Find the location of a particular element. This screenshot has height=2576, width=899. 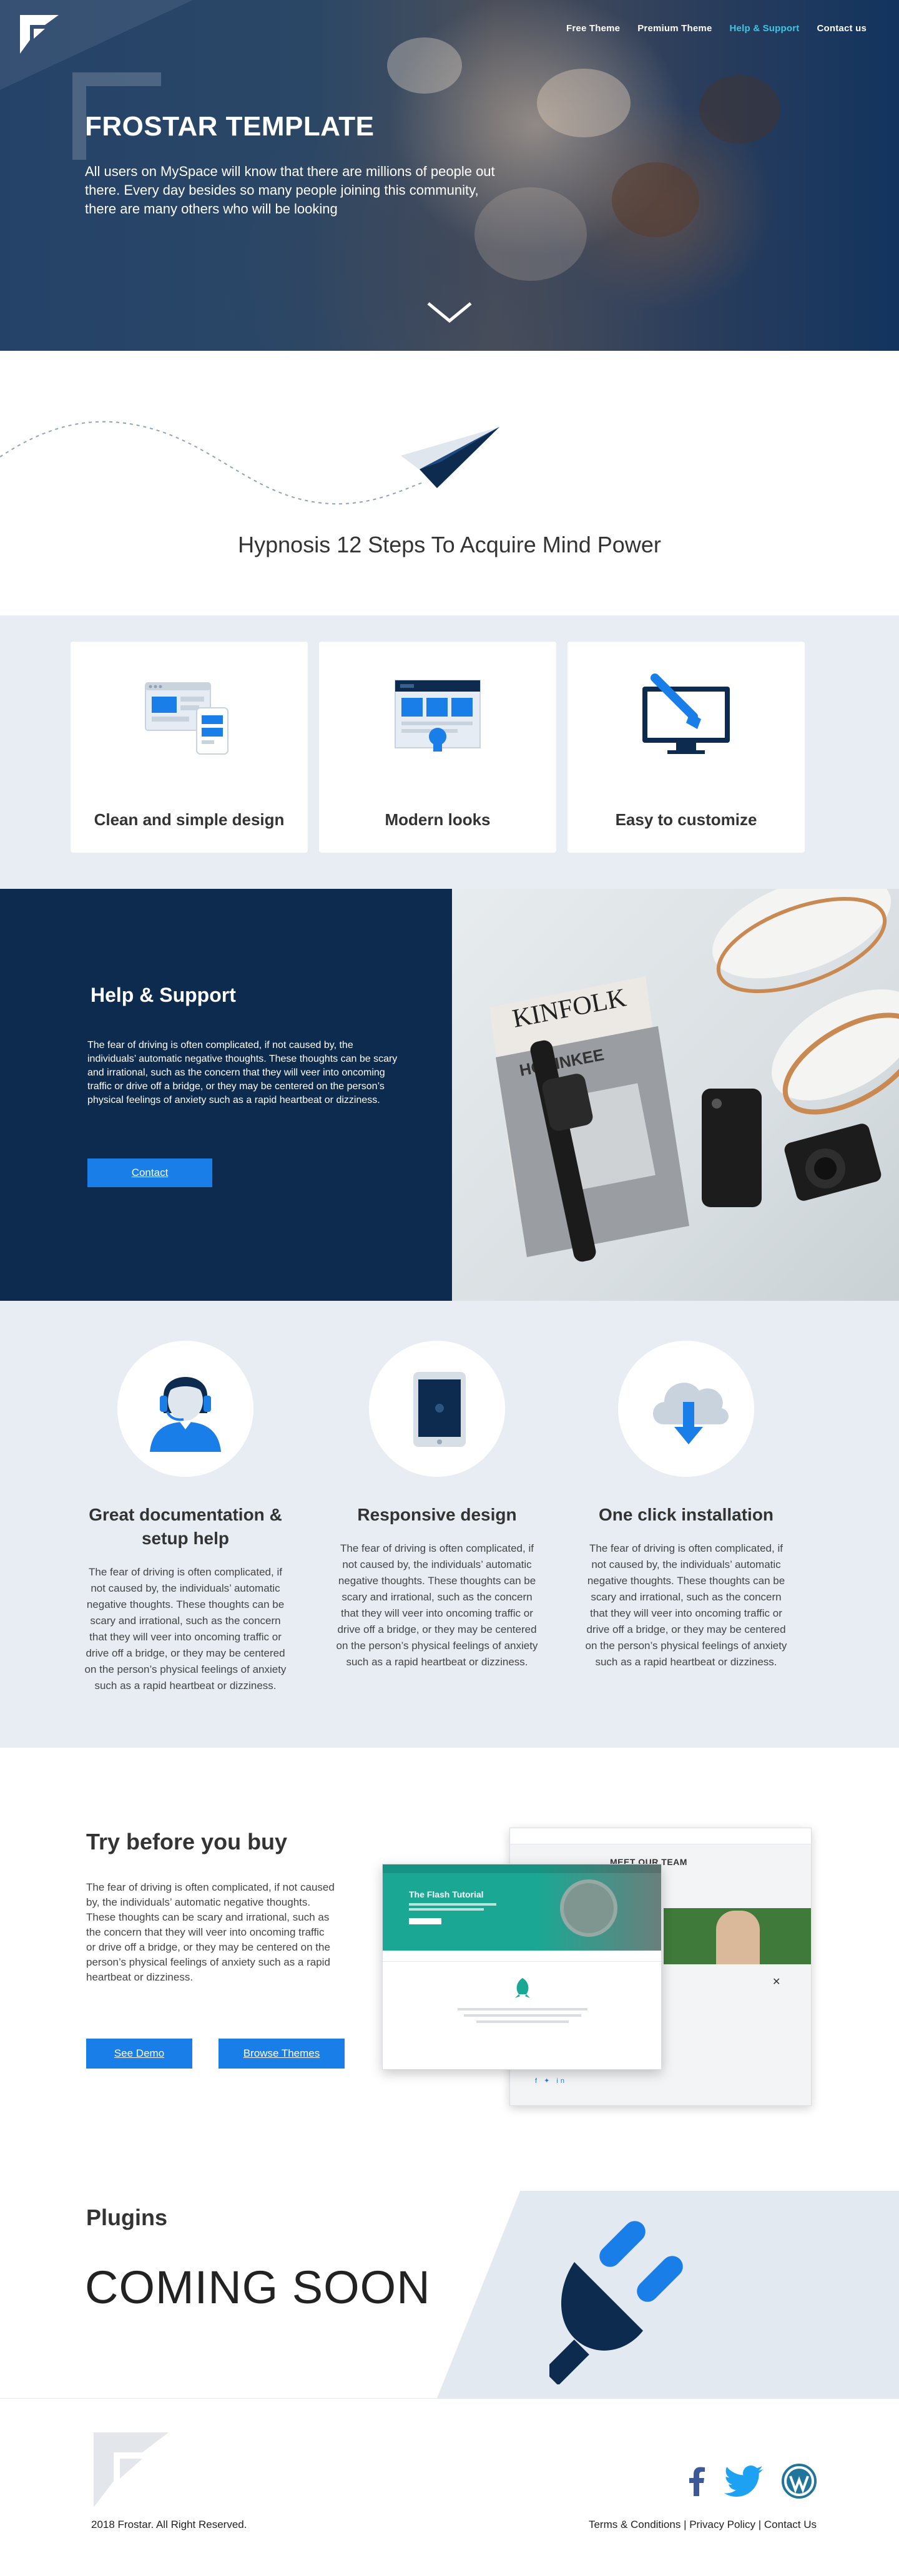

contact-button: Contact is located at coordinates (149, 1172).